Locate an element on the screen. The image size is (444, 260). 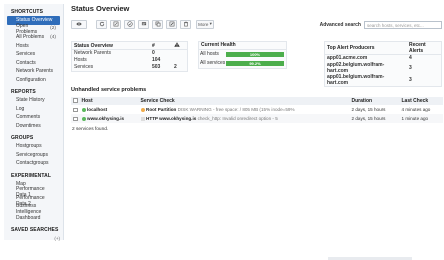
sidebar-item-all-problems: All Problems (4) is located at coordinates (33, 37).